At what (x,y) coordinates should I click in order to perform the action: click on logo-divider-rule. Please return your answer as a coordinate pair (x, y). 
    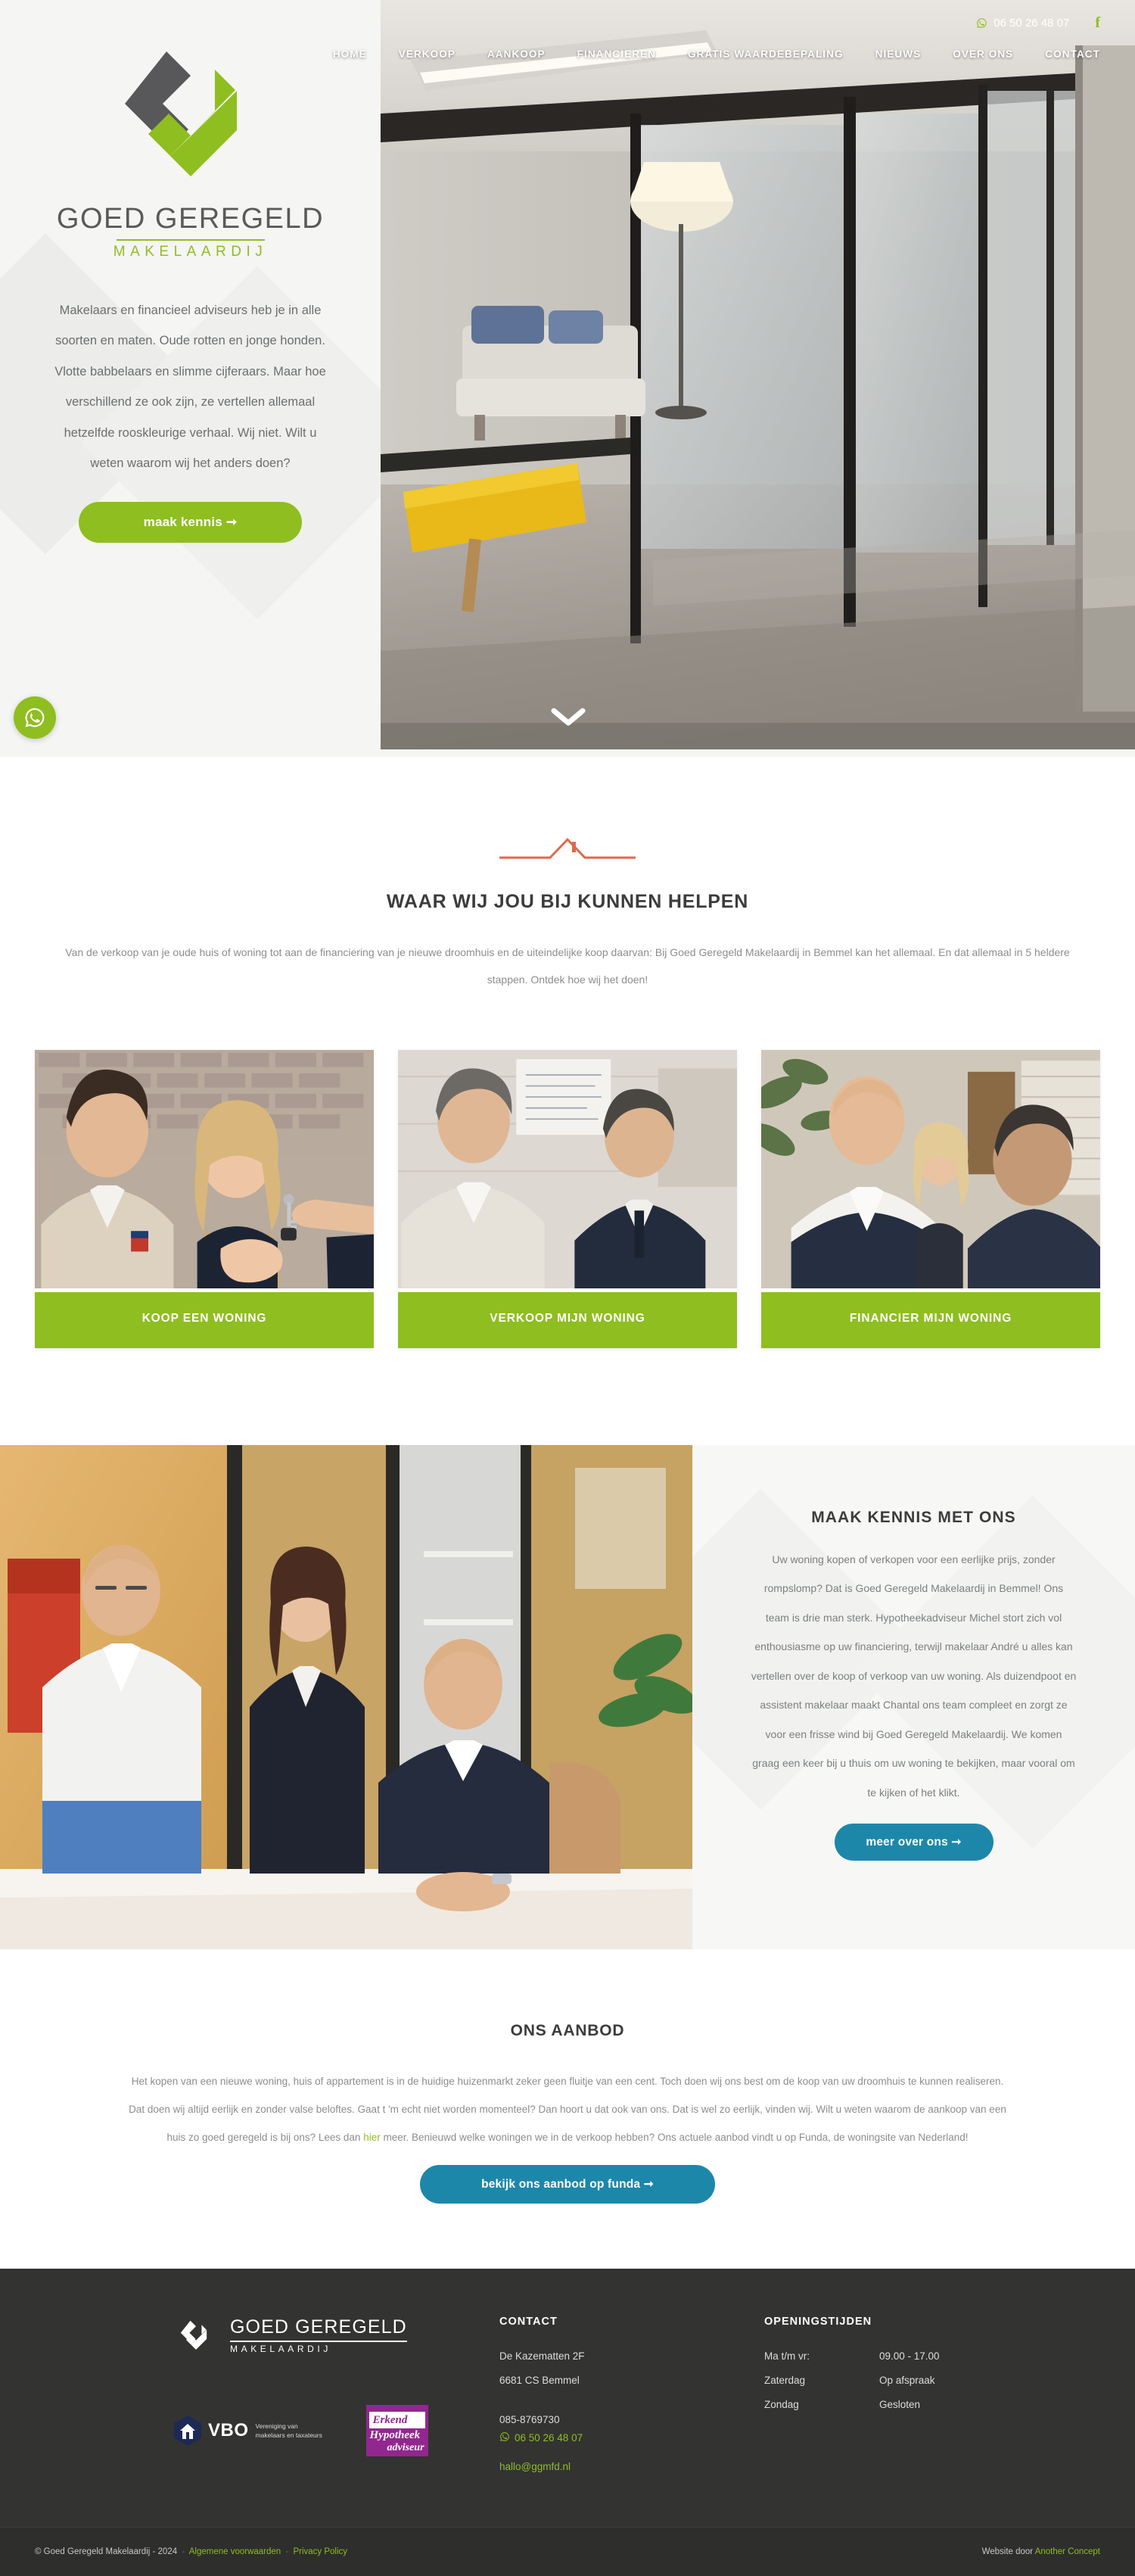
    Looking at the image, I should click on (191, 240).